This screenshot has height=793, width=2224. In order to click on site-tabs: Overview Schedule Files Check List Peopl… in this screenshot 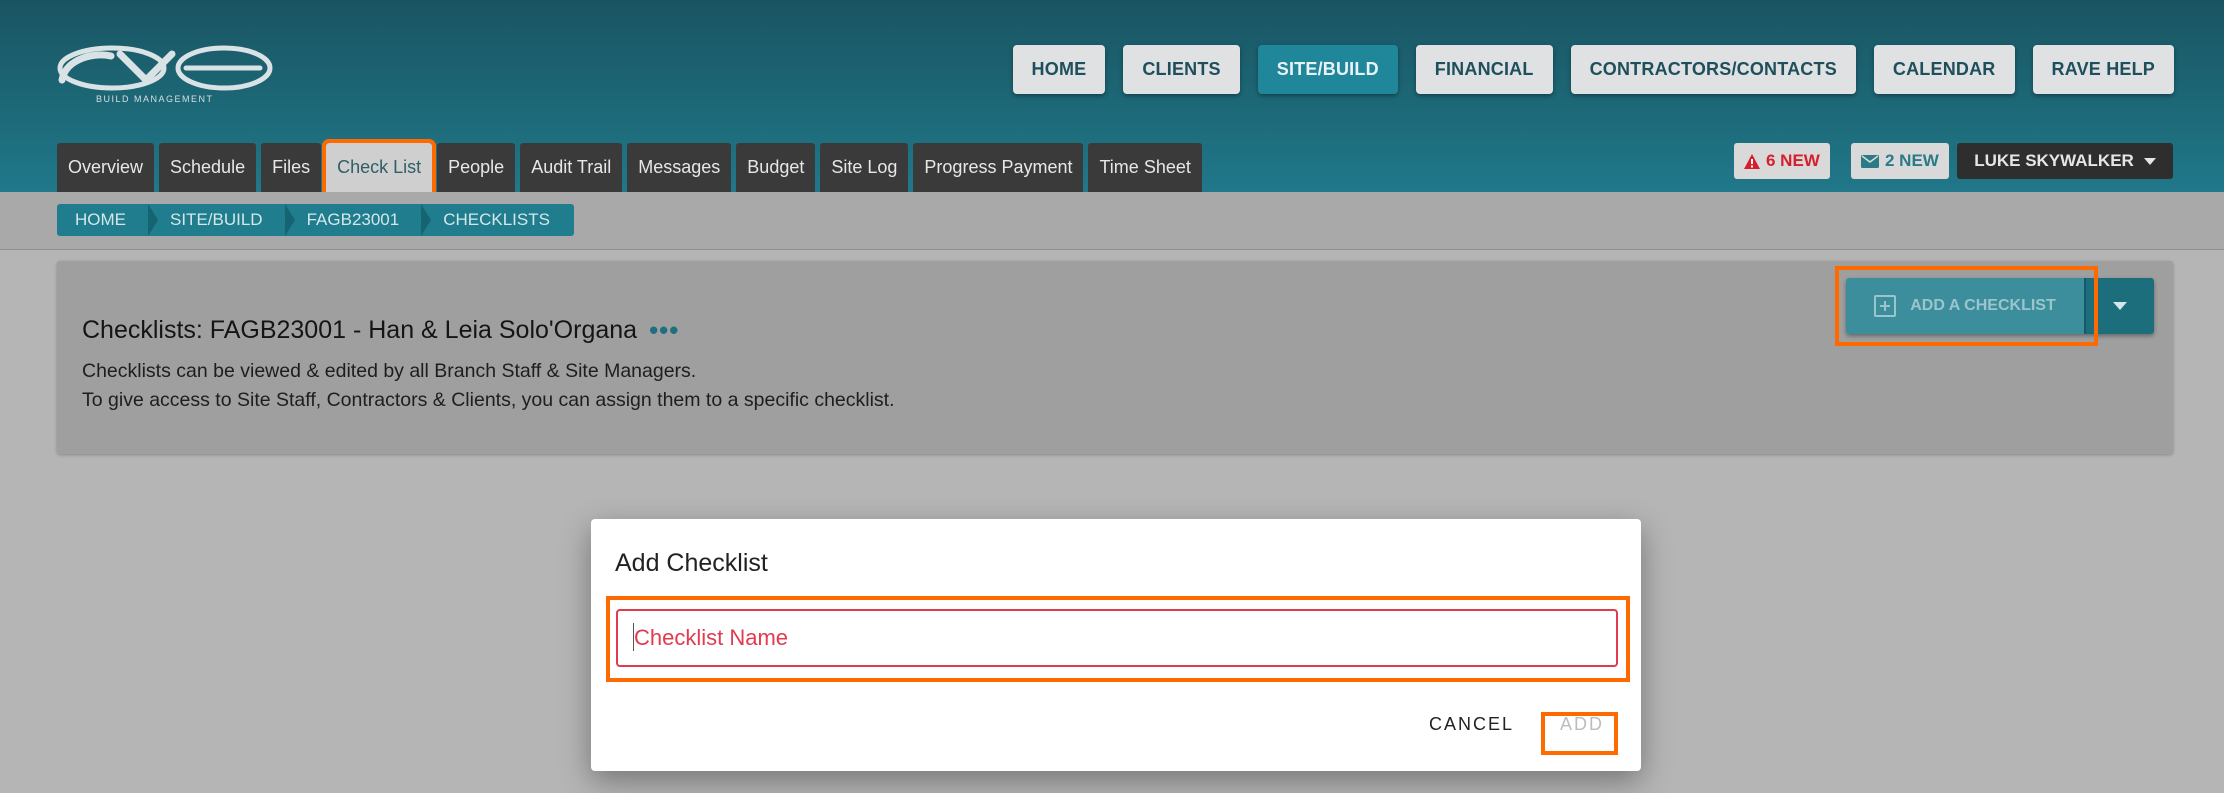, I will do `click(629, 167)`.